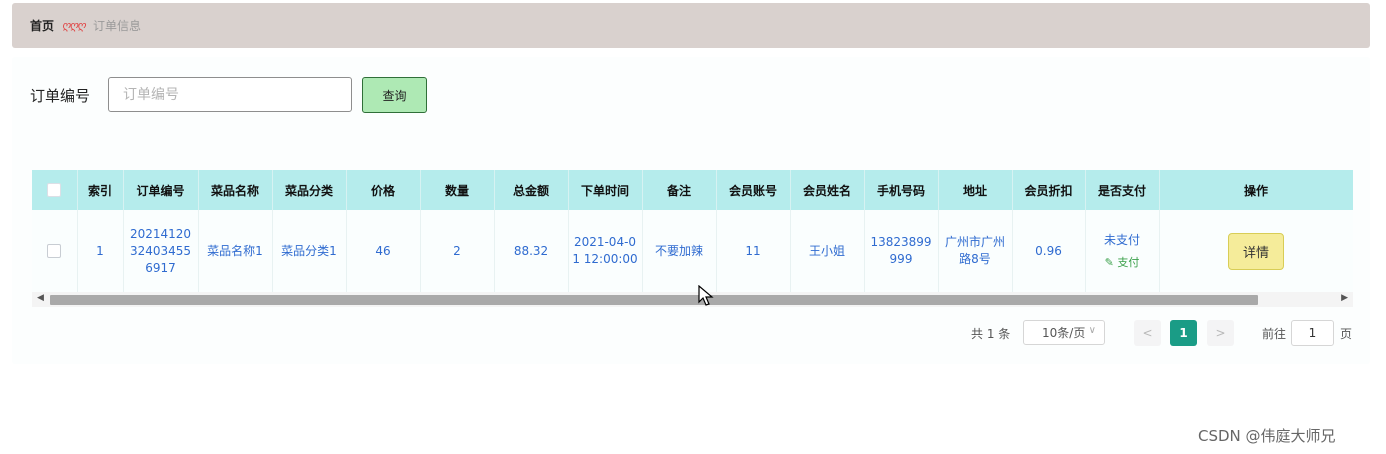 The image size is (1386, 454). I want to click on cell-total: 88.32, so click(531, 251).